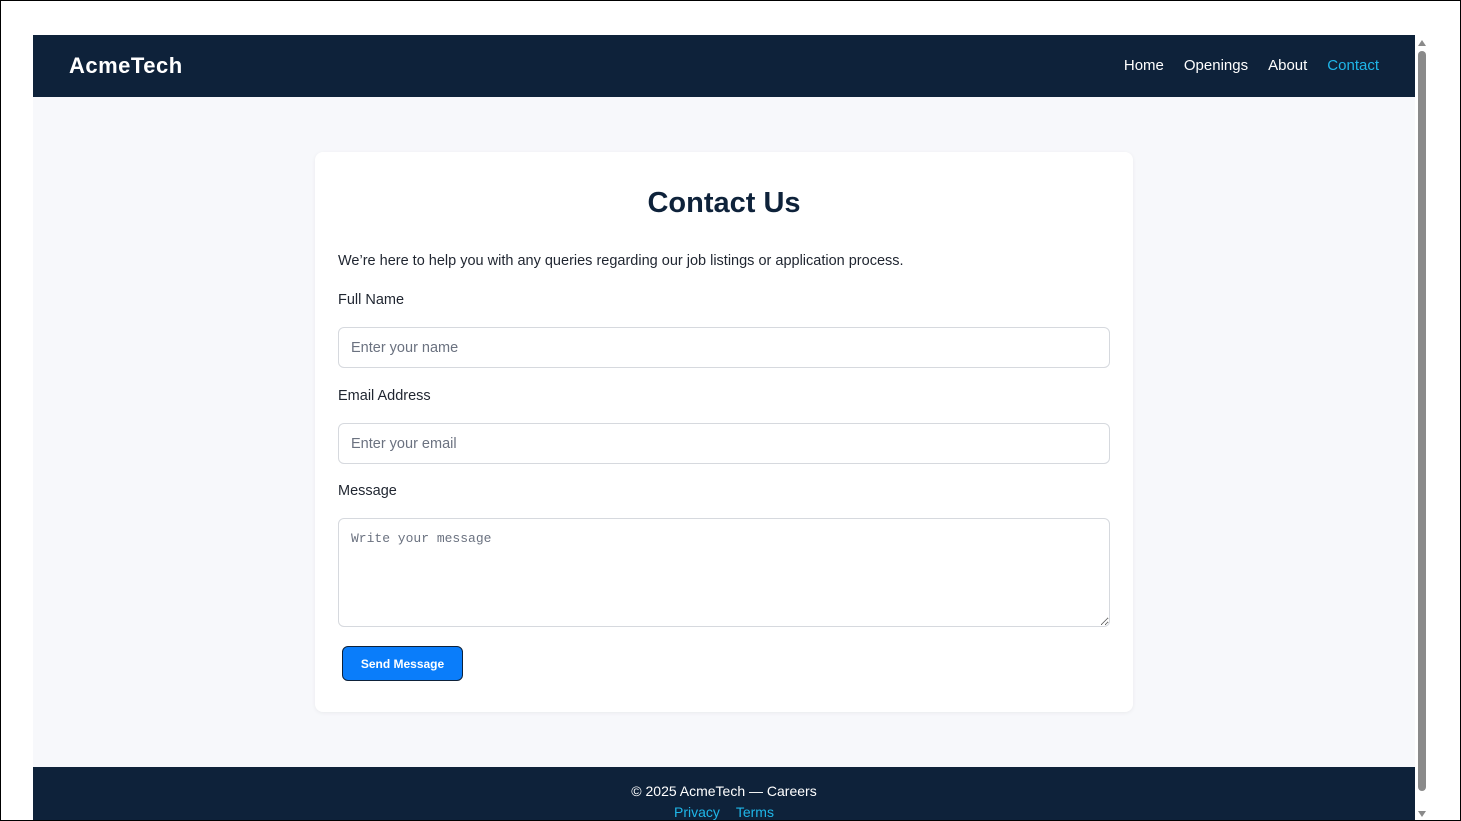  What do you see at coordinates (1353, 65) in the screenshot?
I see `nav-link-contact: Contact` at bounding box center [1353, 65].